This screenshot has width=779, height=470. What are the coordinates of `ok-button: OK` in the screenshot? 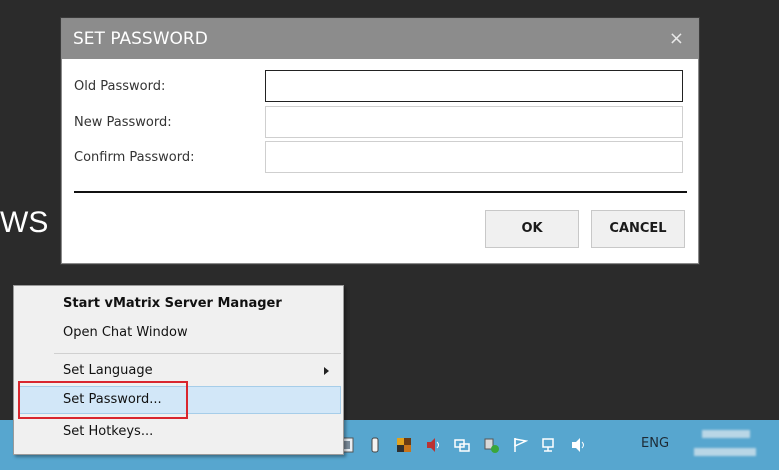 It's located at (532, 229).